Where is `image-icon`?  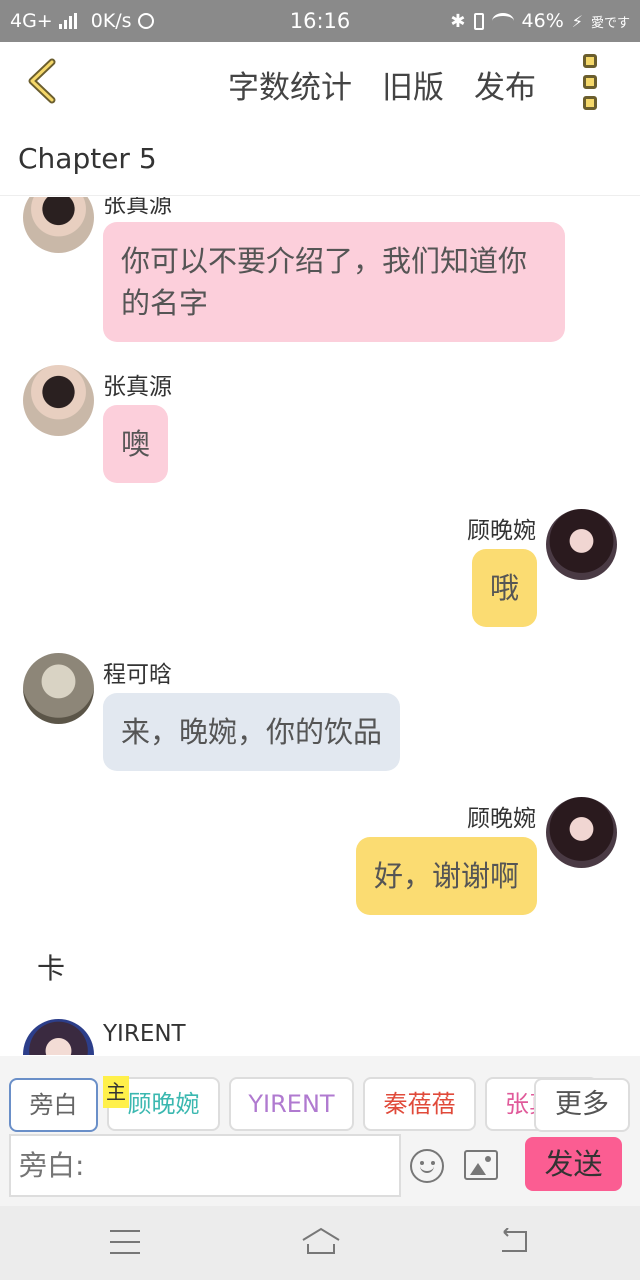 image-icon is located at coordinates (481, 1165).